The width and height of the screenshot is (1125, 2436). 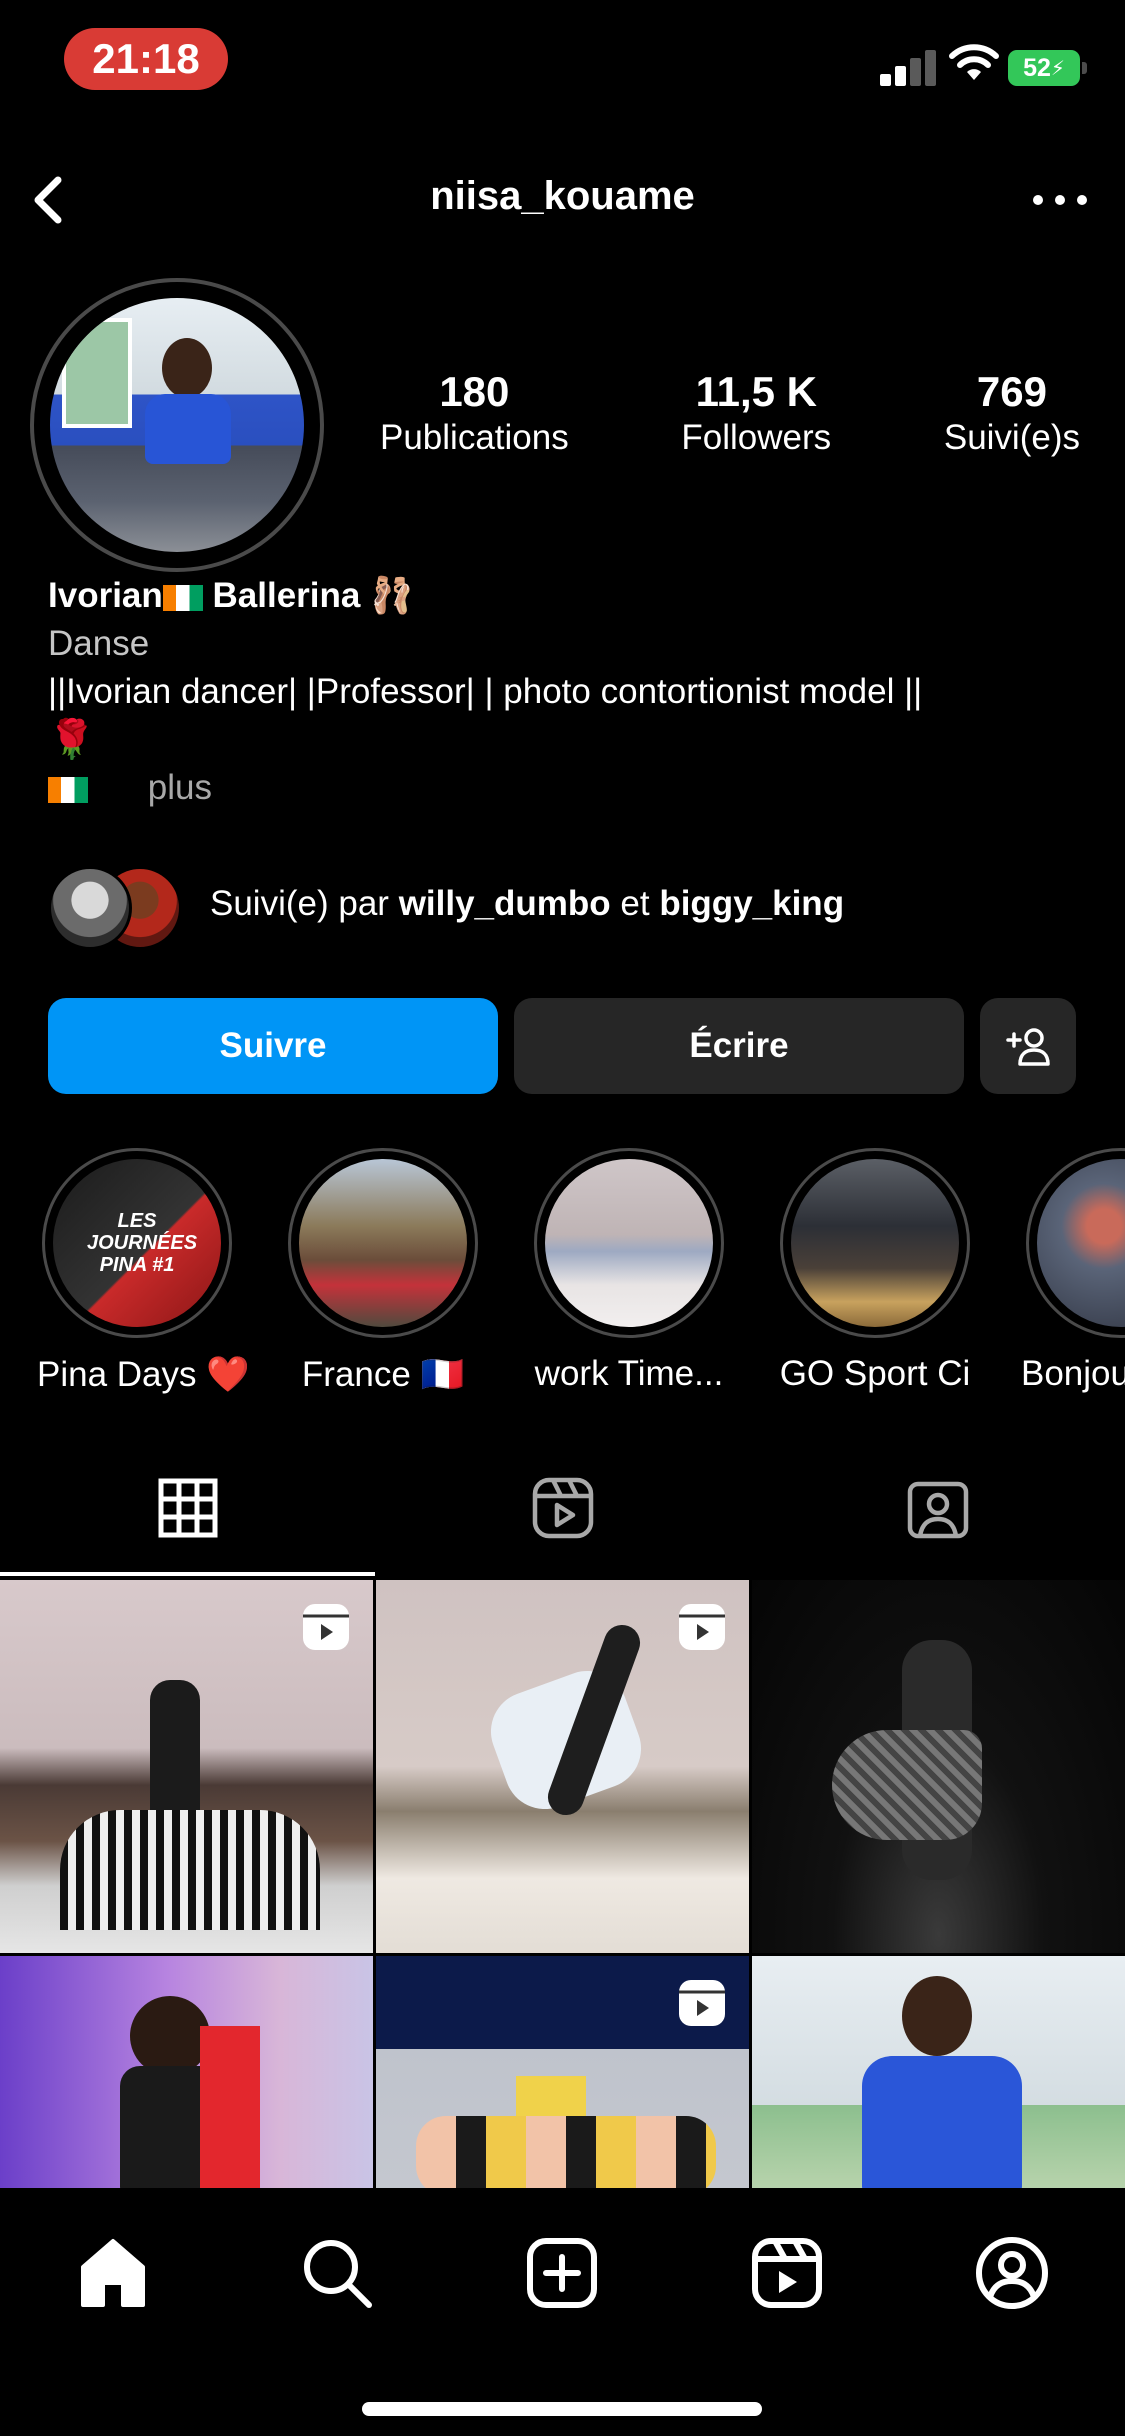 I want to click on stat-value: 11,5 K, so click(x=756, y=391).